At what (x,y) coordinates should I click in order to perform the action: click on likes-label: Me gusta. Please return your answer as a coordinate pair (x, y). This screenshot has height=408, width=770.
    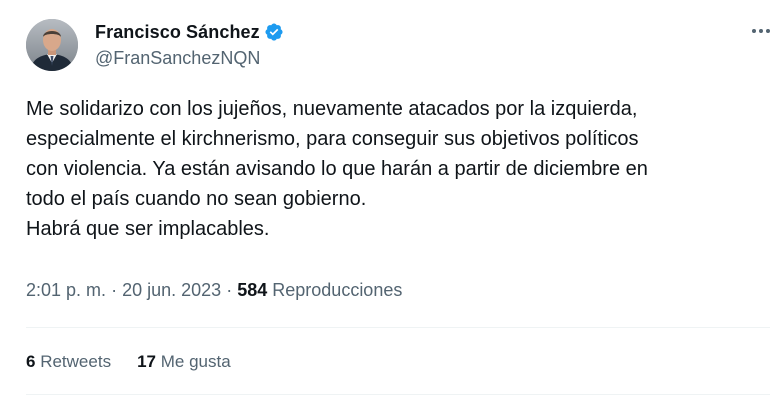
    Looking at the image, I should click on (195, 361).